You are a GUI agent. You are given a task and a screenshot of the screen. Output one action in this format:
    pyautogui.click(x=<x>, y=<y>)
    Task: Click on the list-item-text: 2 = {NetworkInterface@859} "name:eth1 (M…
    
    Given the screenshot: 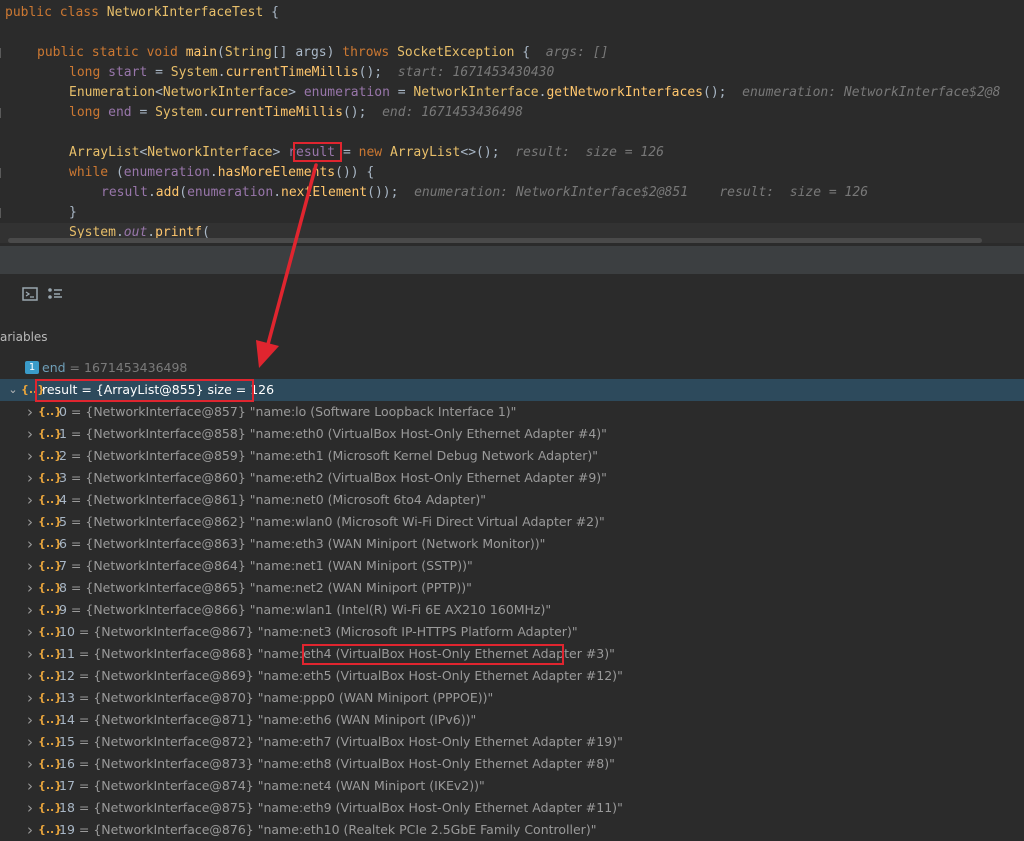 What is the action you would take?
    pyautogui.click(x=328, y=456)
    